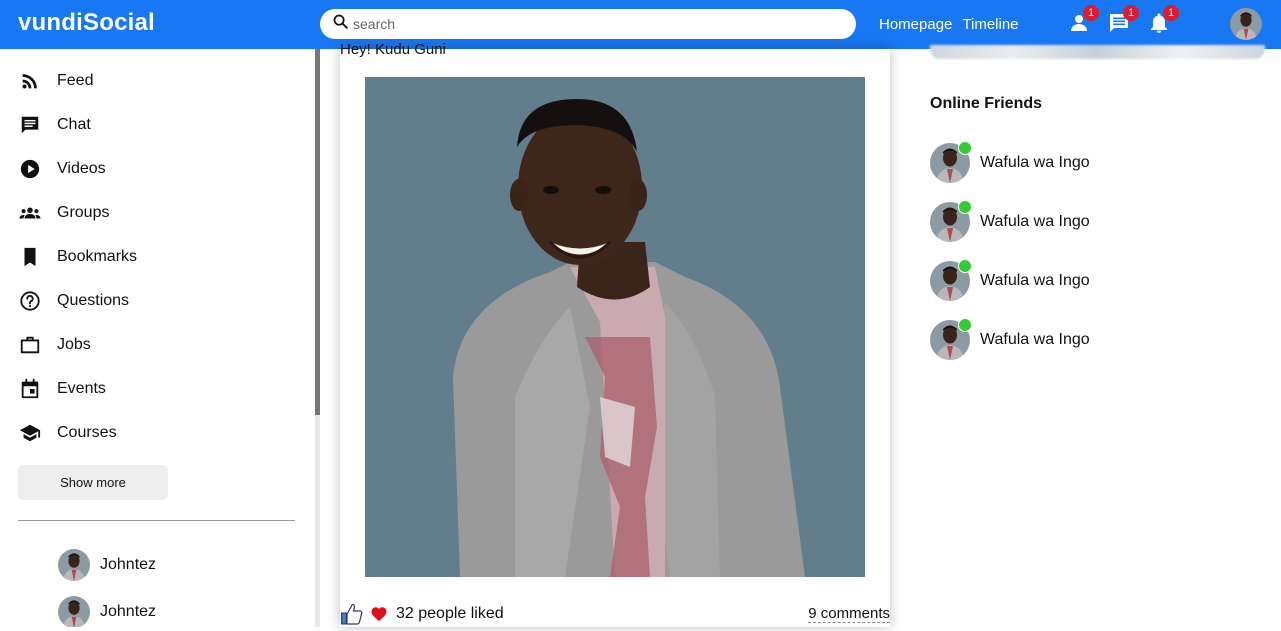 The image size is (1281, 631). What do you see at coordinates (30, 301) in the screenshot?
I see `help-circle-icon` at bounding box center [30, 301].